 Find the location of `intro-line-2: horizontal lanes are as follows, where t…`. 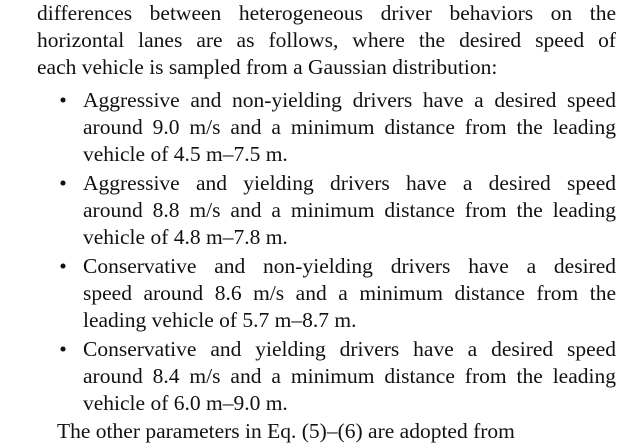

intro-line-2: horizontal lanes are as follows, where t… is located at coordinates (326, 40).